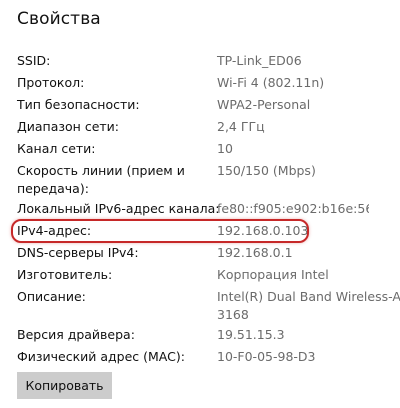 This screenshot has height=408, width=400. I want to click on property-label-line2: передача):, so click(53, 188).